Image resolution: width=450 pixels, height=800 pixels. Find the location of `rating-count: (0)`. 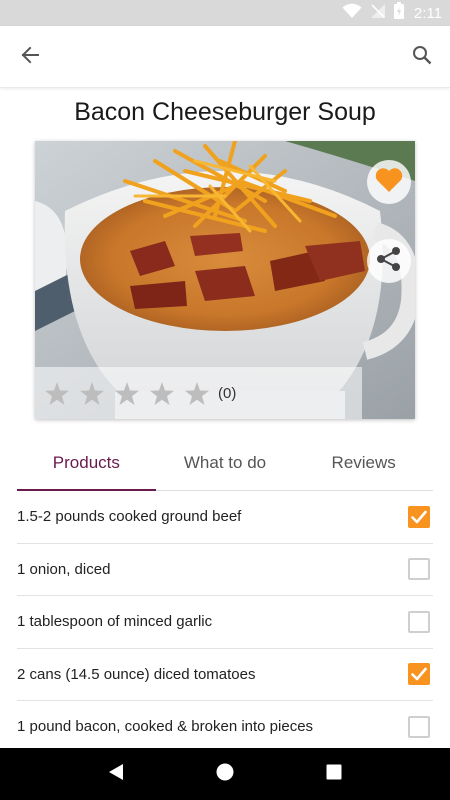

rating-count: (0) is located at coordinates (227, 393).